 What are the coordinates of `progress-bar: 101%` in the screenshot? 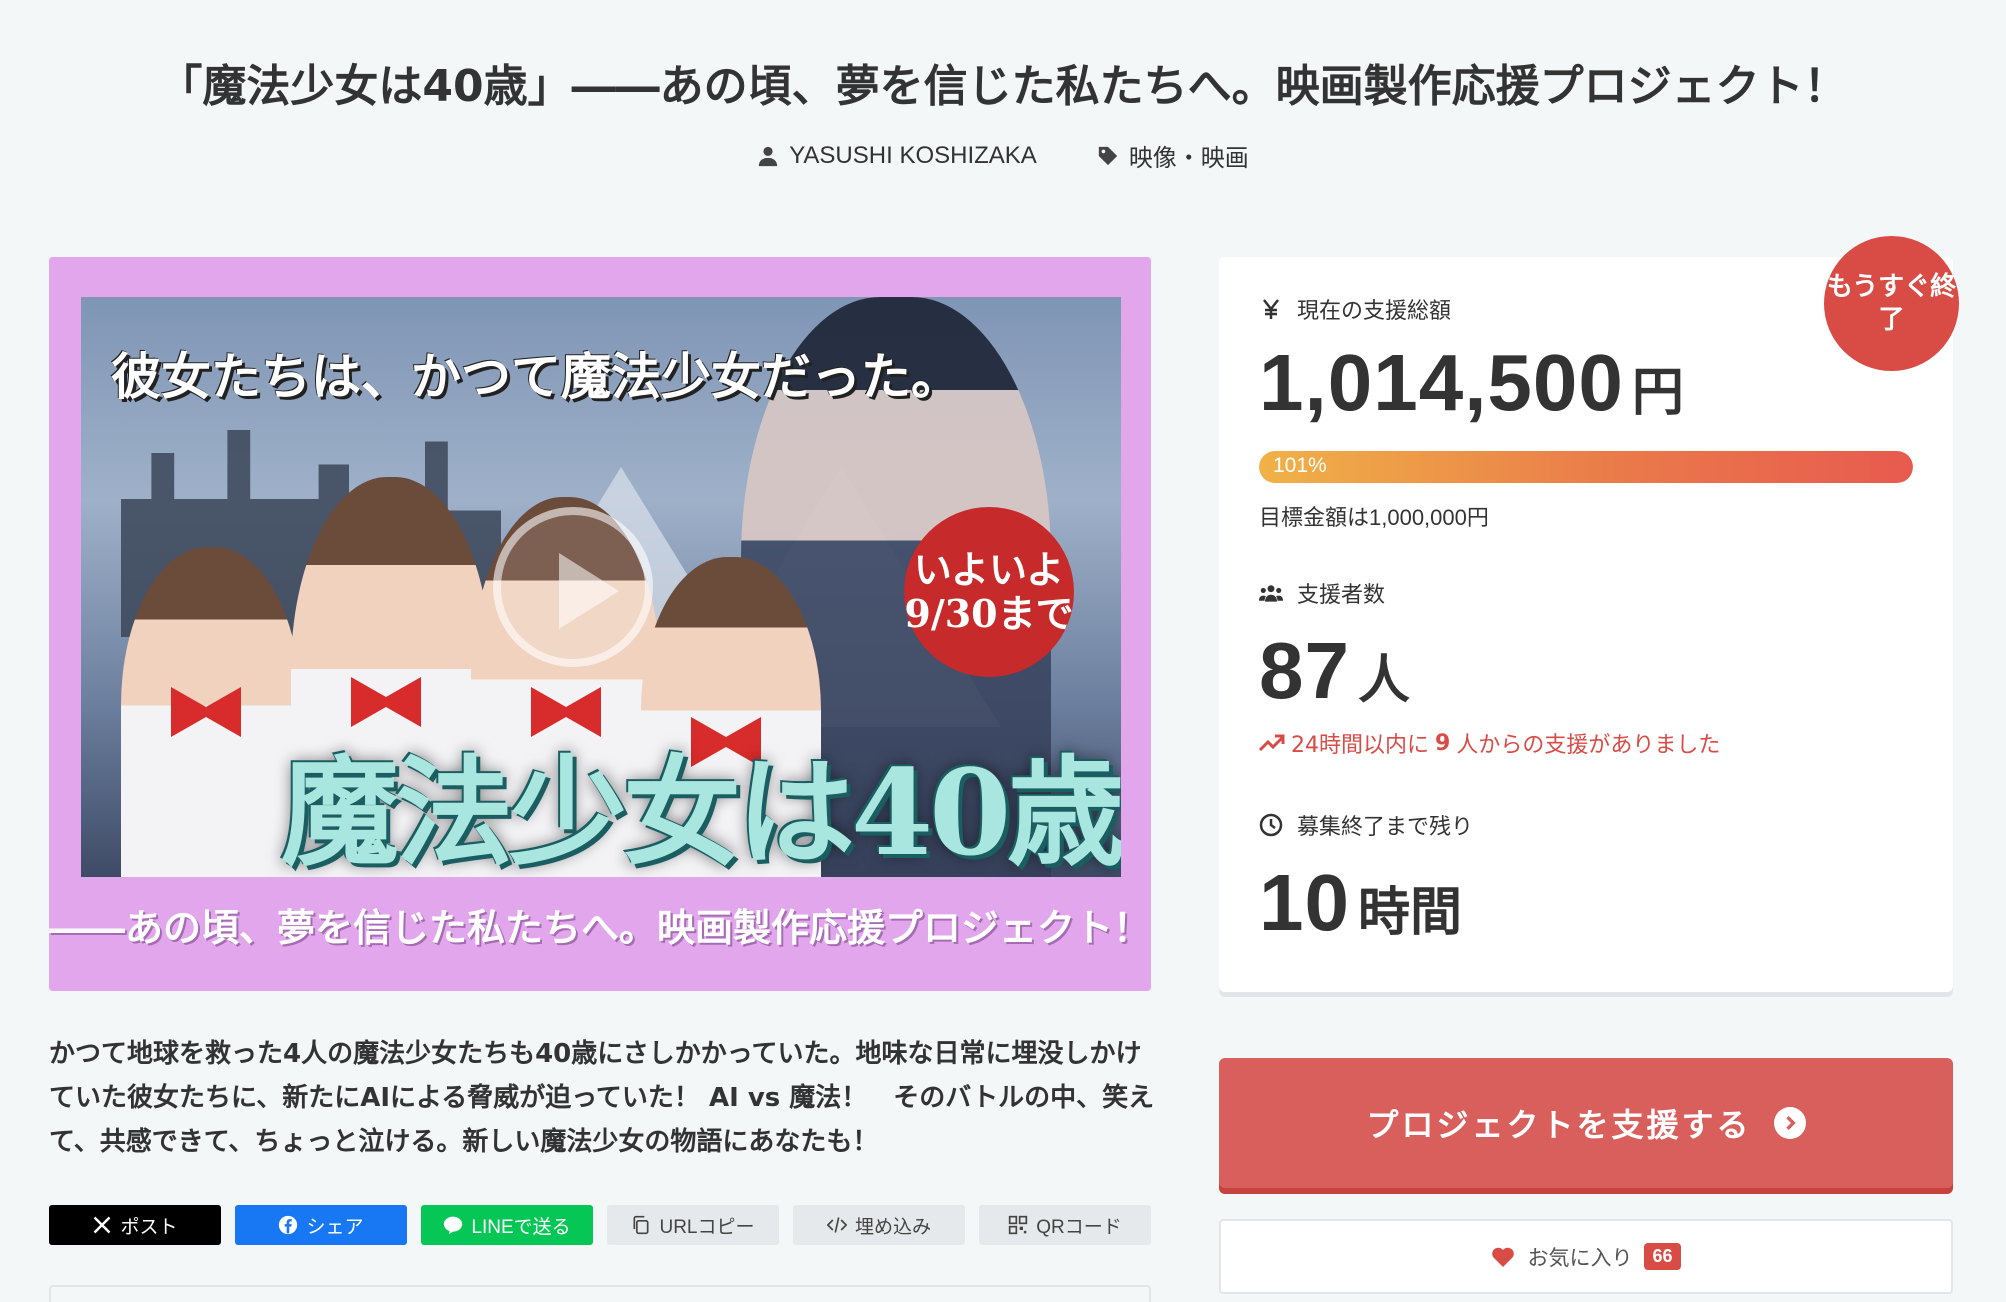 It's located at (1586, 467).